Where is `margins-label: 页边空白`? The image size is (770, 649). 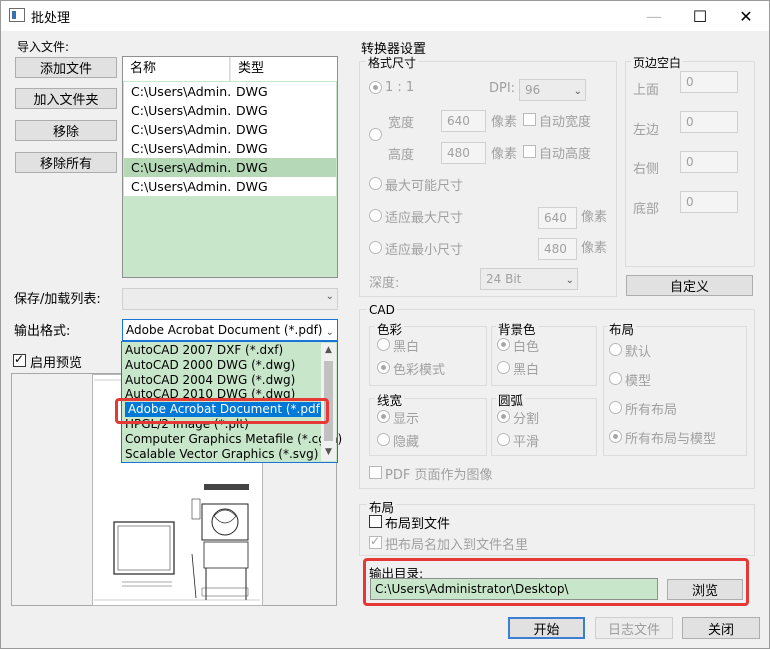 margins-label: 页边空白 is located at coordinates (657, 62).